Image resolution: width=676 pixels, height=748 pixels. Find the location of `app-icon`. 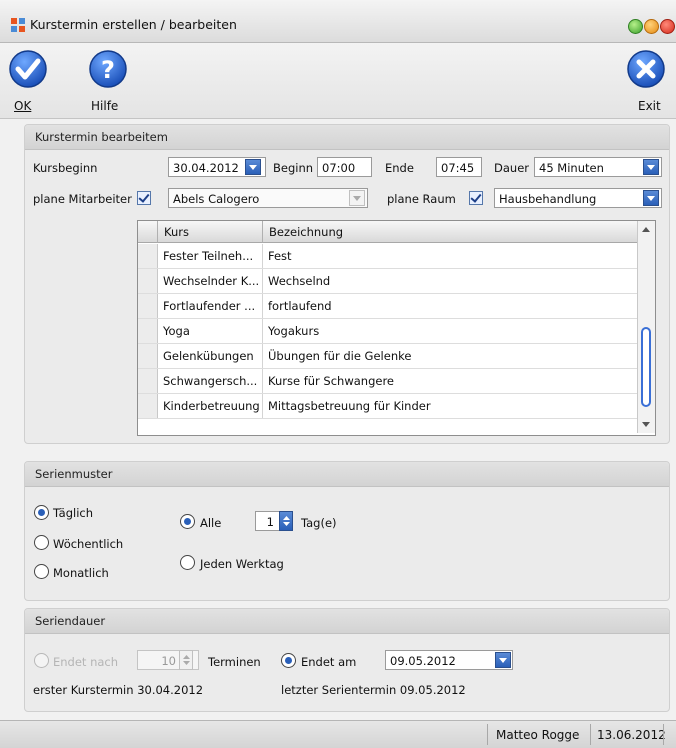

app-icon is located at coordinates (18, 25).